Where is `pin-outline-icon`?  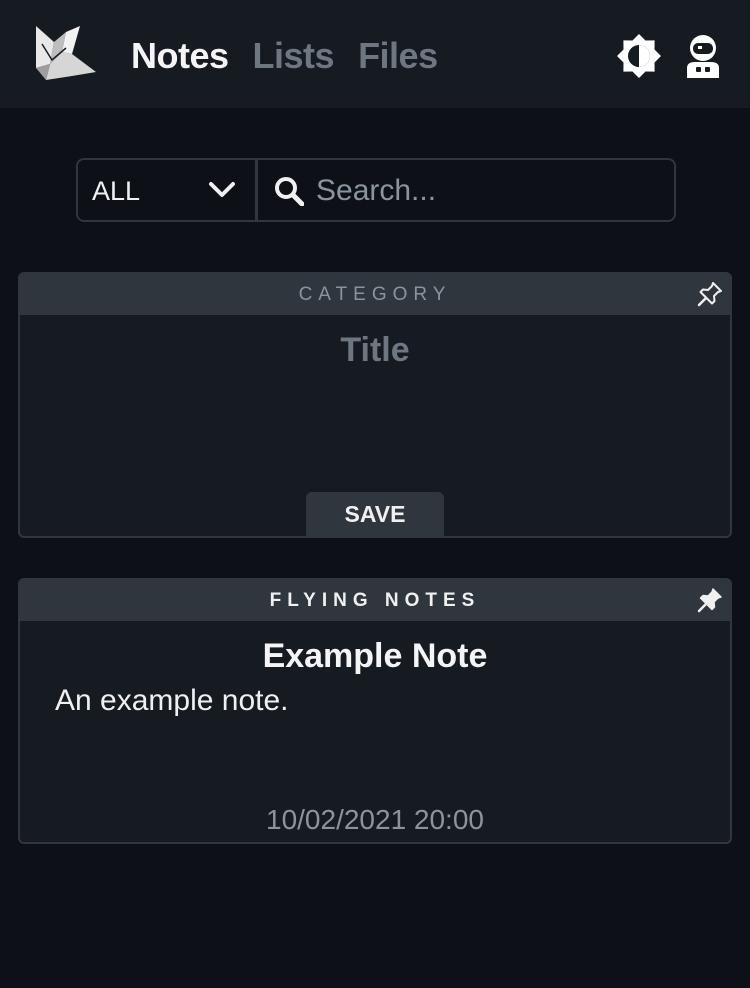 pin-outline-icon is located at coordinates (710, 294).